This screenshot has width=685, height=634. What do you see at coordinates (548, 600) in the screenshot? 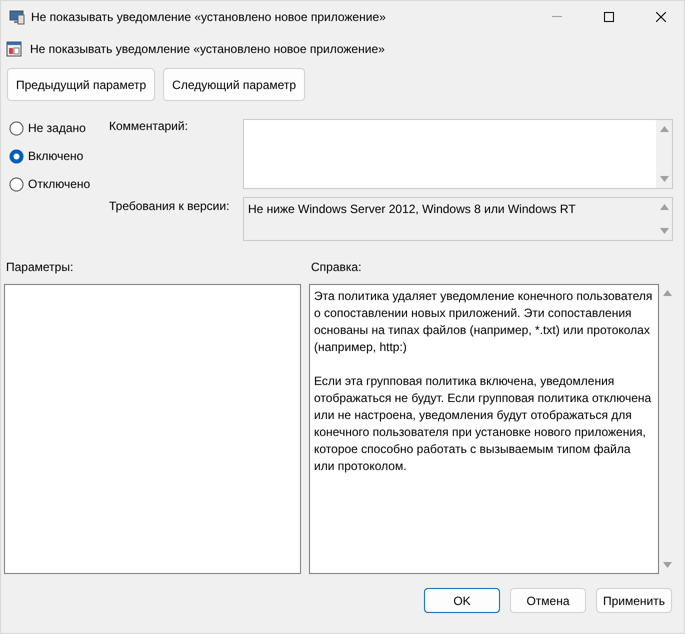
I see `dialog-button: Отмена` at bounding box center [548, 600].